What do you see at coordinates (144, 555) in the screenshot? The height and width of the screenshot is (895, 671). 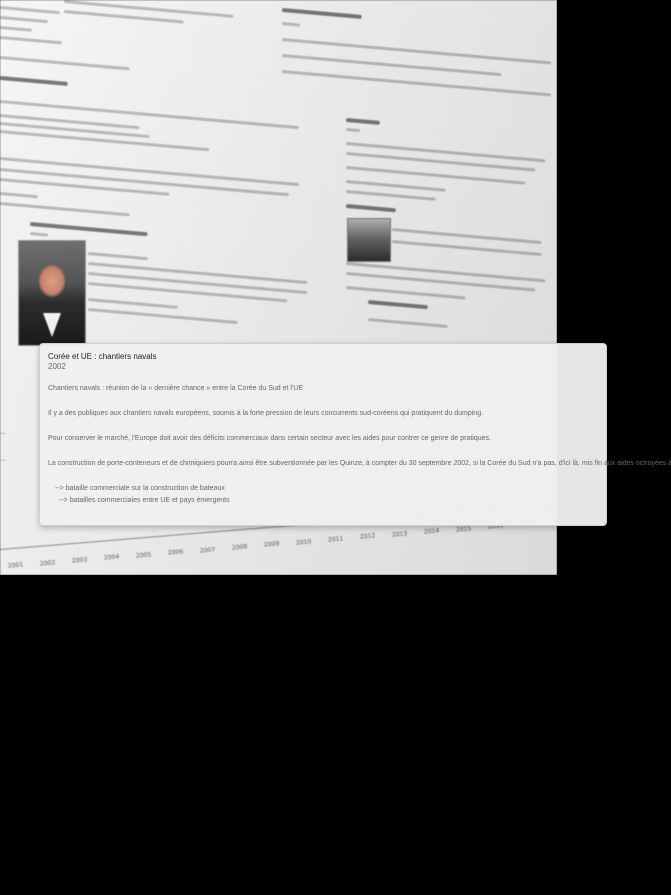 I see `timeline-year-label: 2005` at bounding box center [144, 555].